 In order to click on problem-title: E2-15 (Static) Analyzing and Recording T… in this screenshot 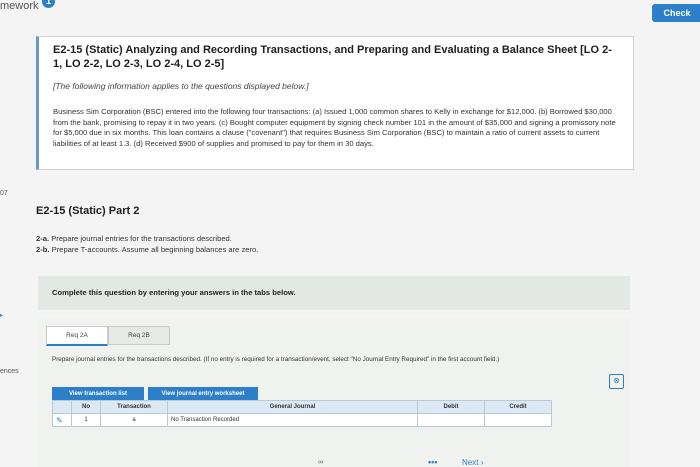, I will do `click(332, 57)`.